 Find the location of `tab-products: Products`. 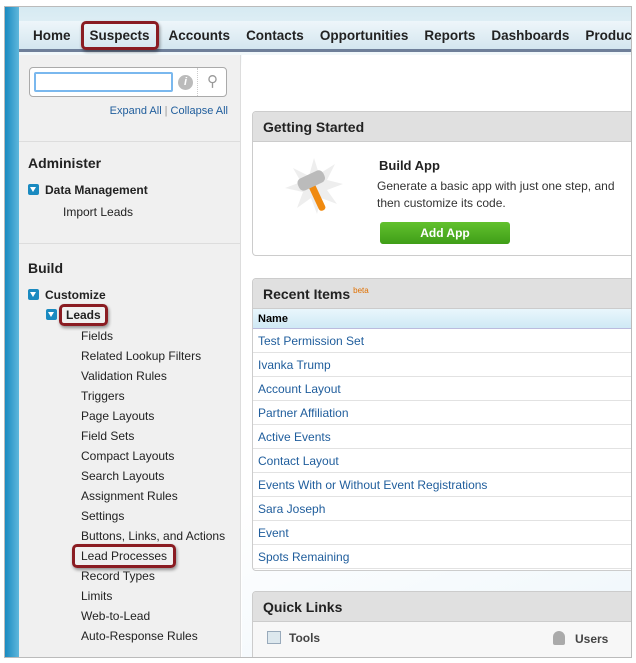

tab-products: Products is located at coordinates (604, 35).